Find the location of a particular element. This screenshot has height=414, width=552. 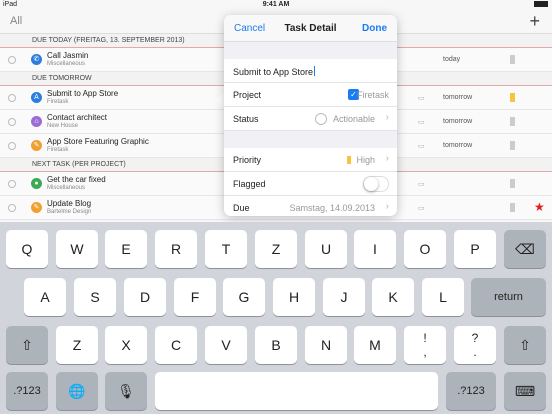

text-cursor is located at coordinates (315, 71).